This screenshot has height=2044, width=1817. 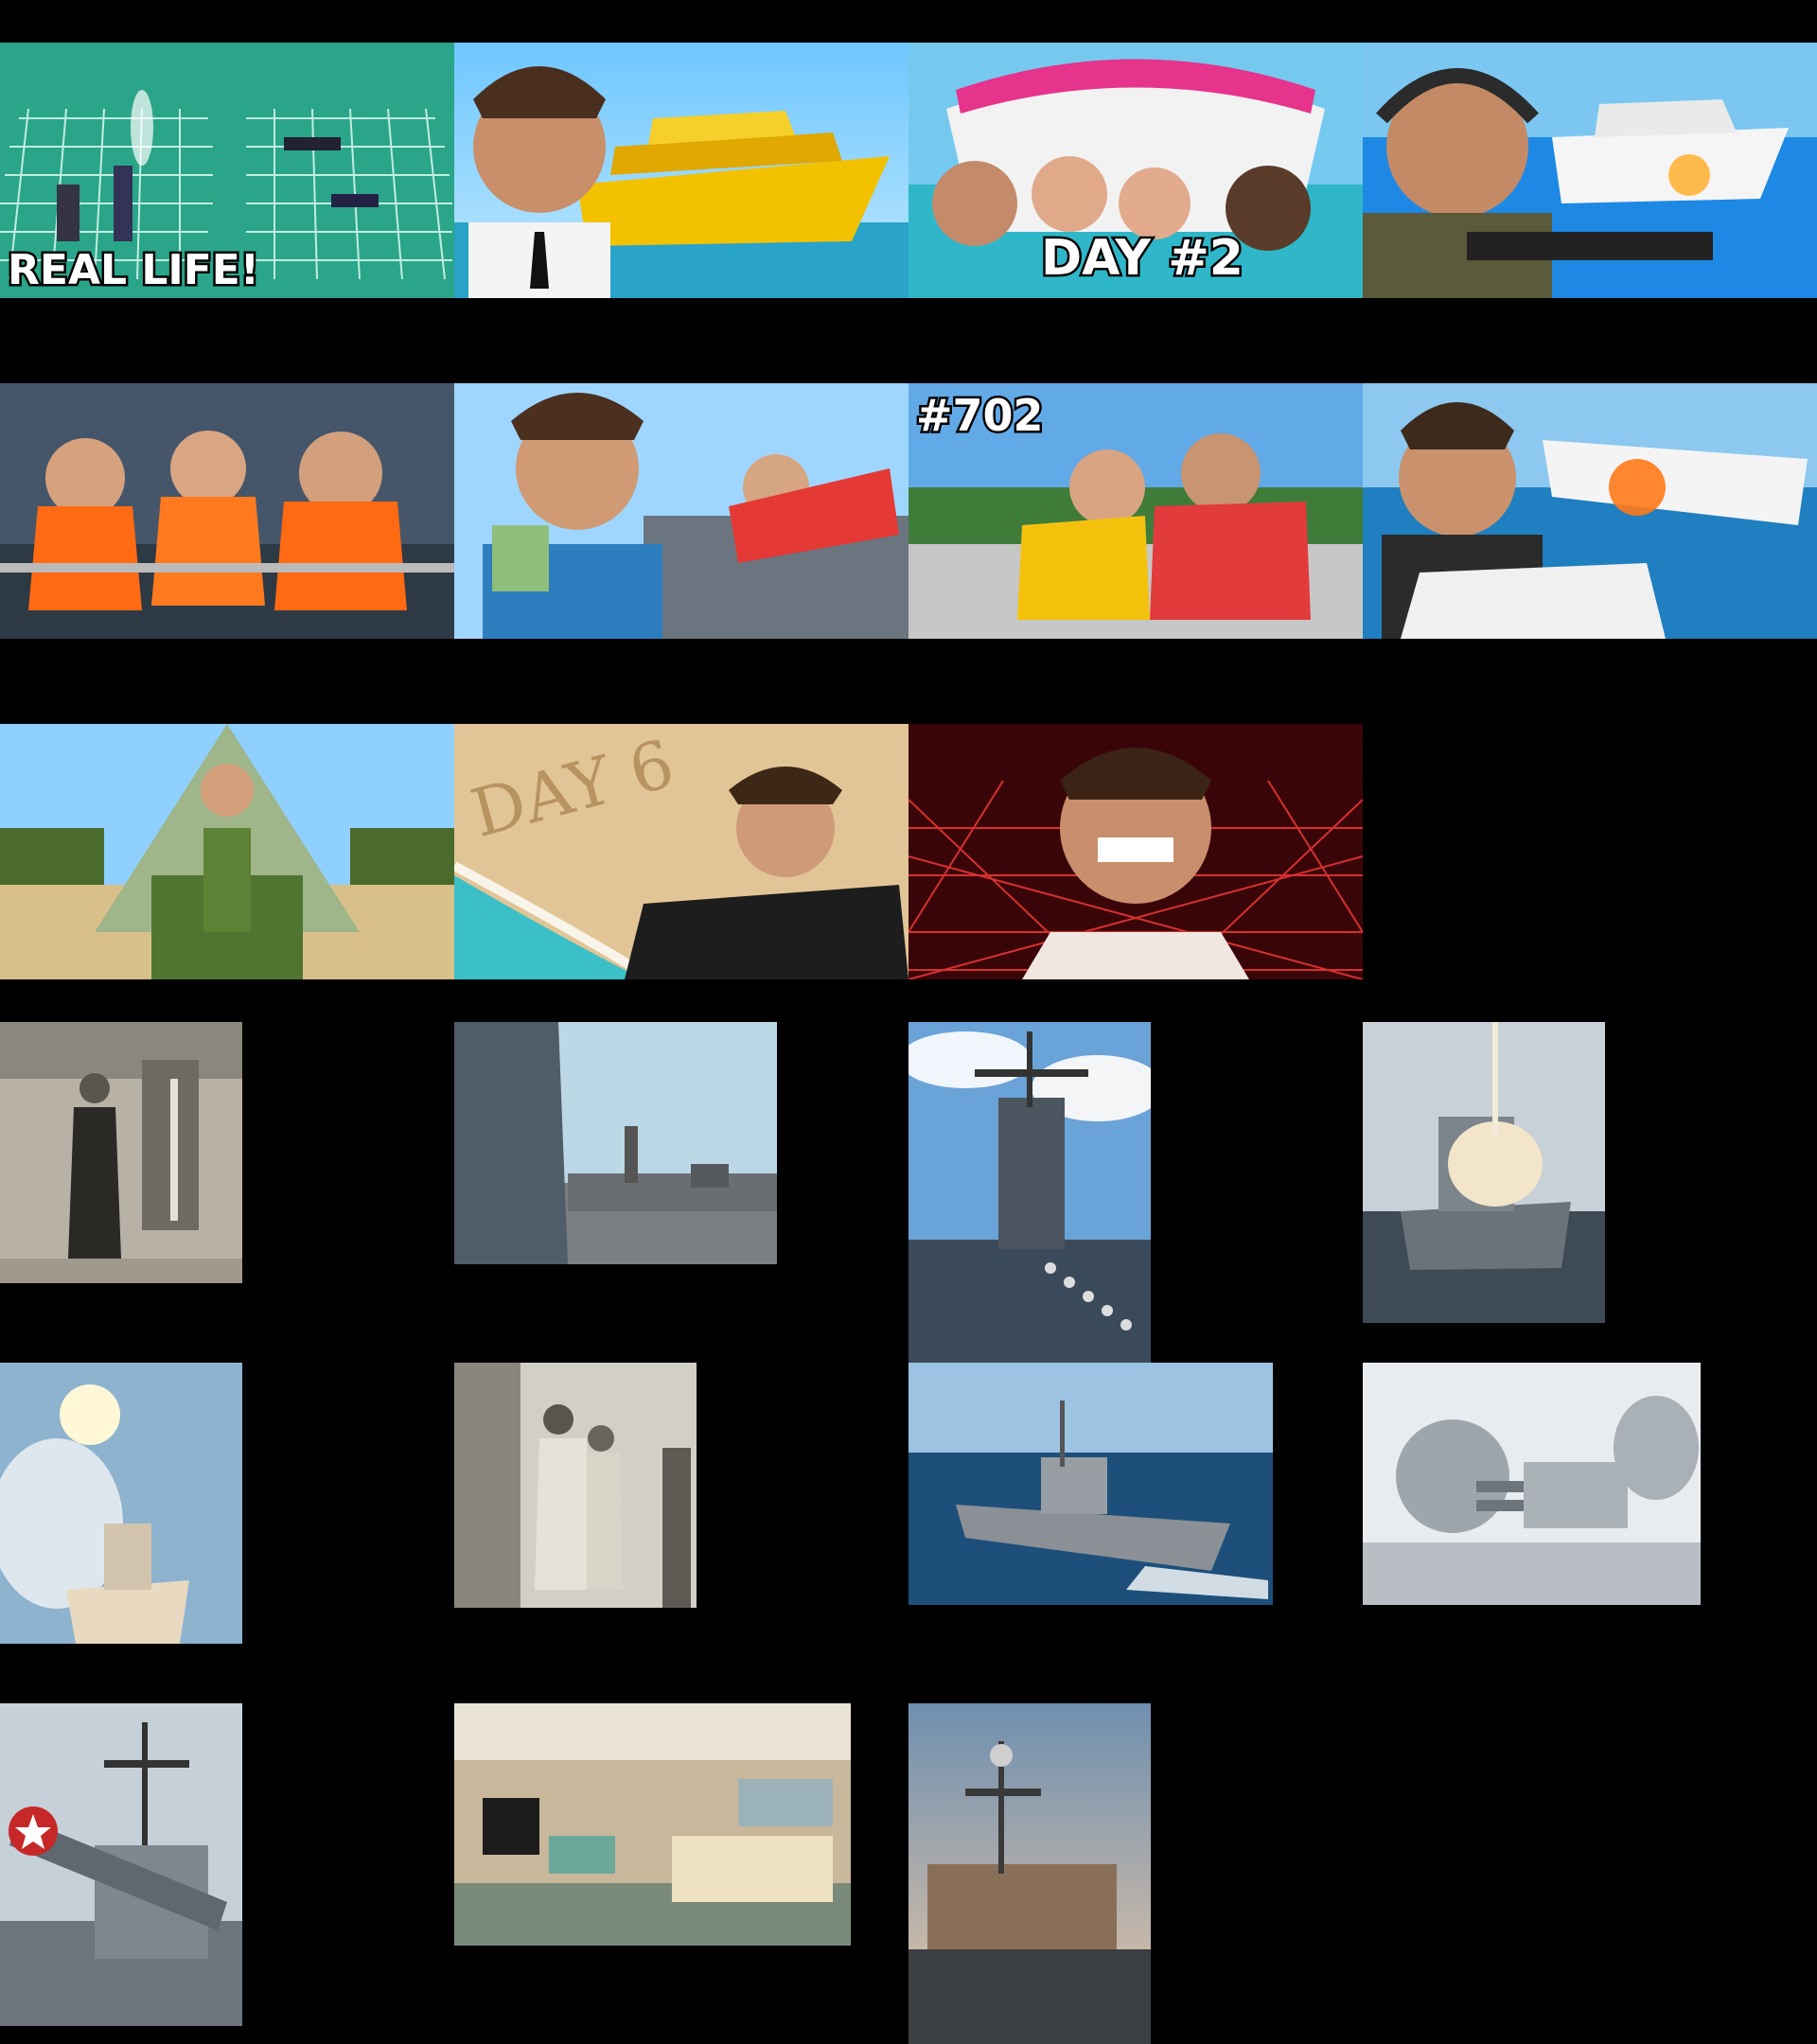 I want to click on officers-vintage-image, so click(x=575, y=1485).